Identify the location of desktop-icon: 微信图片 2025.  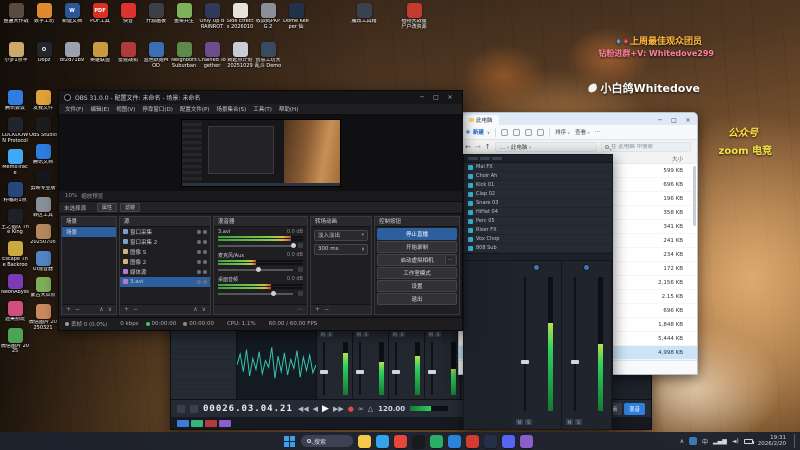
(15, 341).